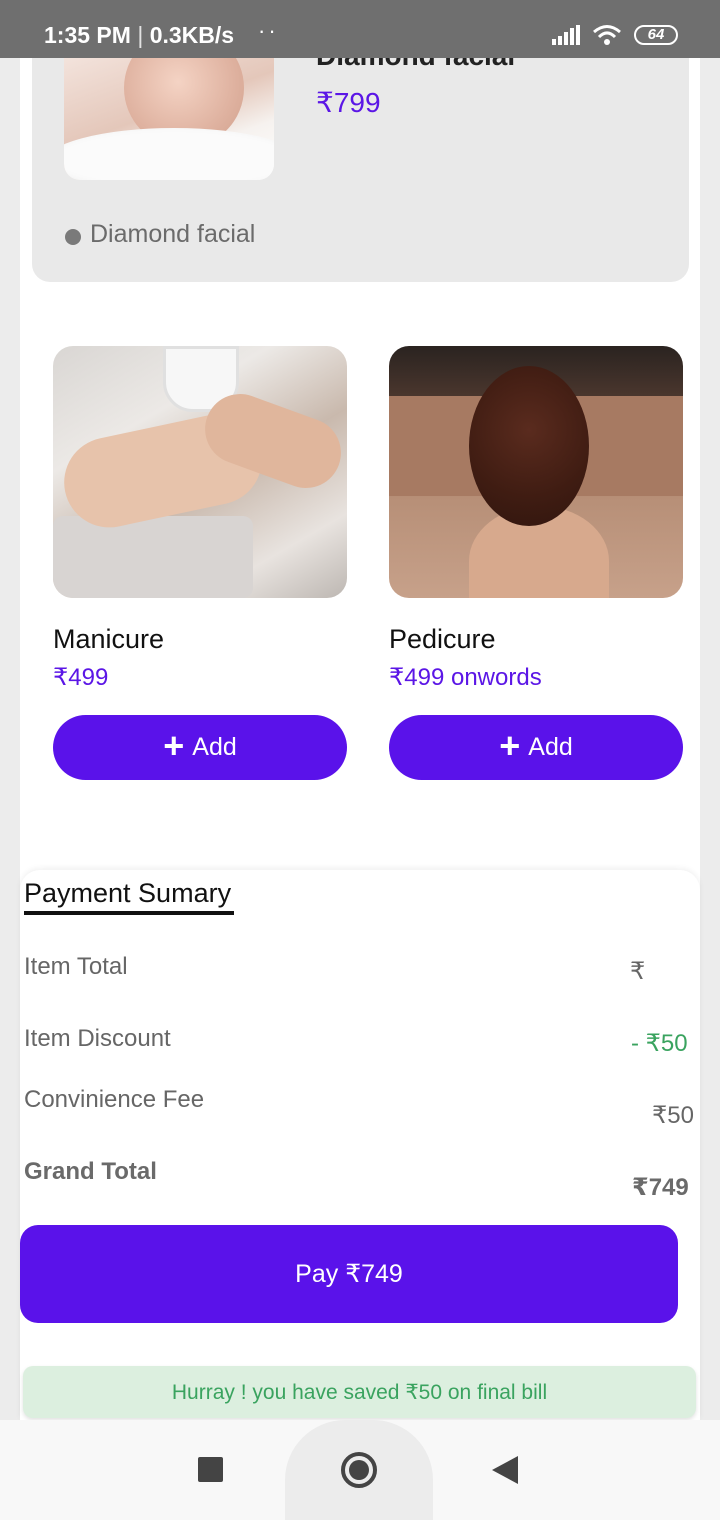 The width and height of the screenshot is (720, 1520). What do you see at coordinates (360, 170) in the screenshot?
I see `service-card-diamond-facial: Diamond facial ₹799 Diamond facial` at bounding box center [360, 170].